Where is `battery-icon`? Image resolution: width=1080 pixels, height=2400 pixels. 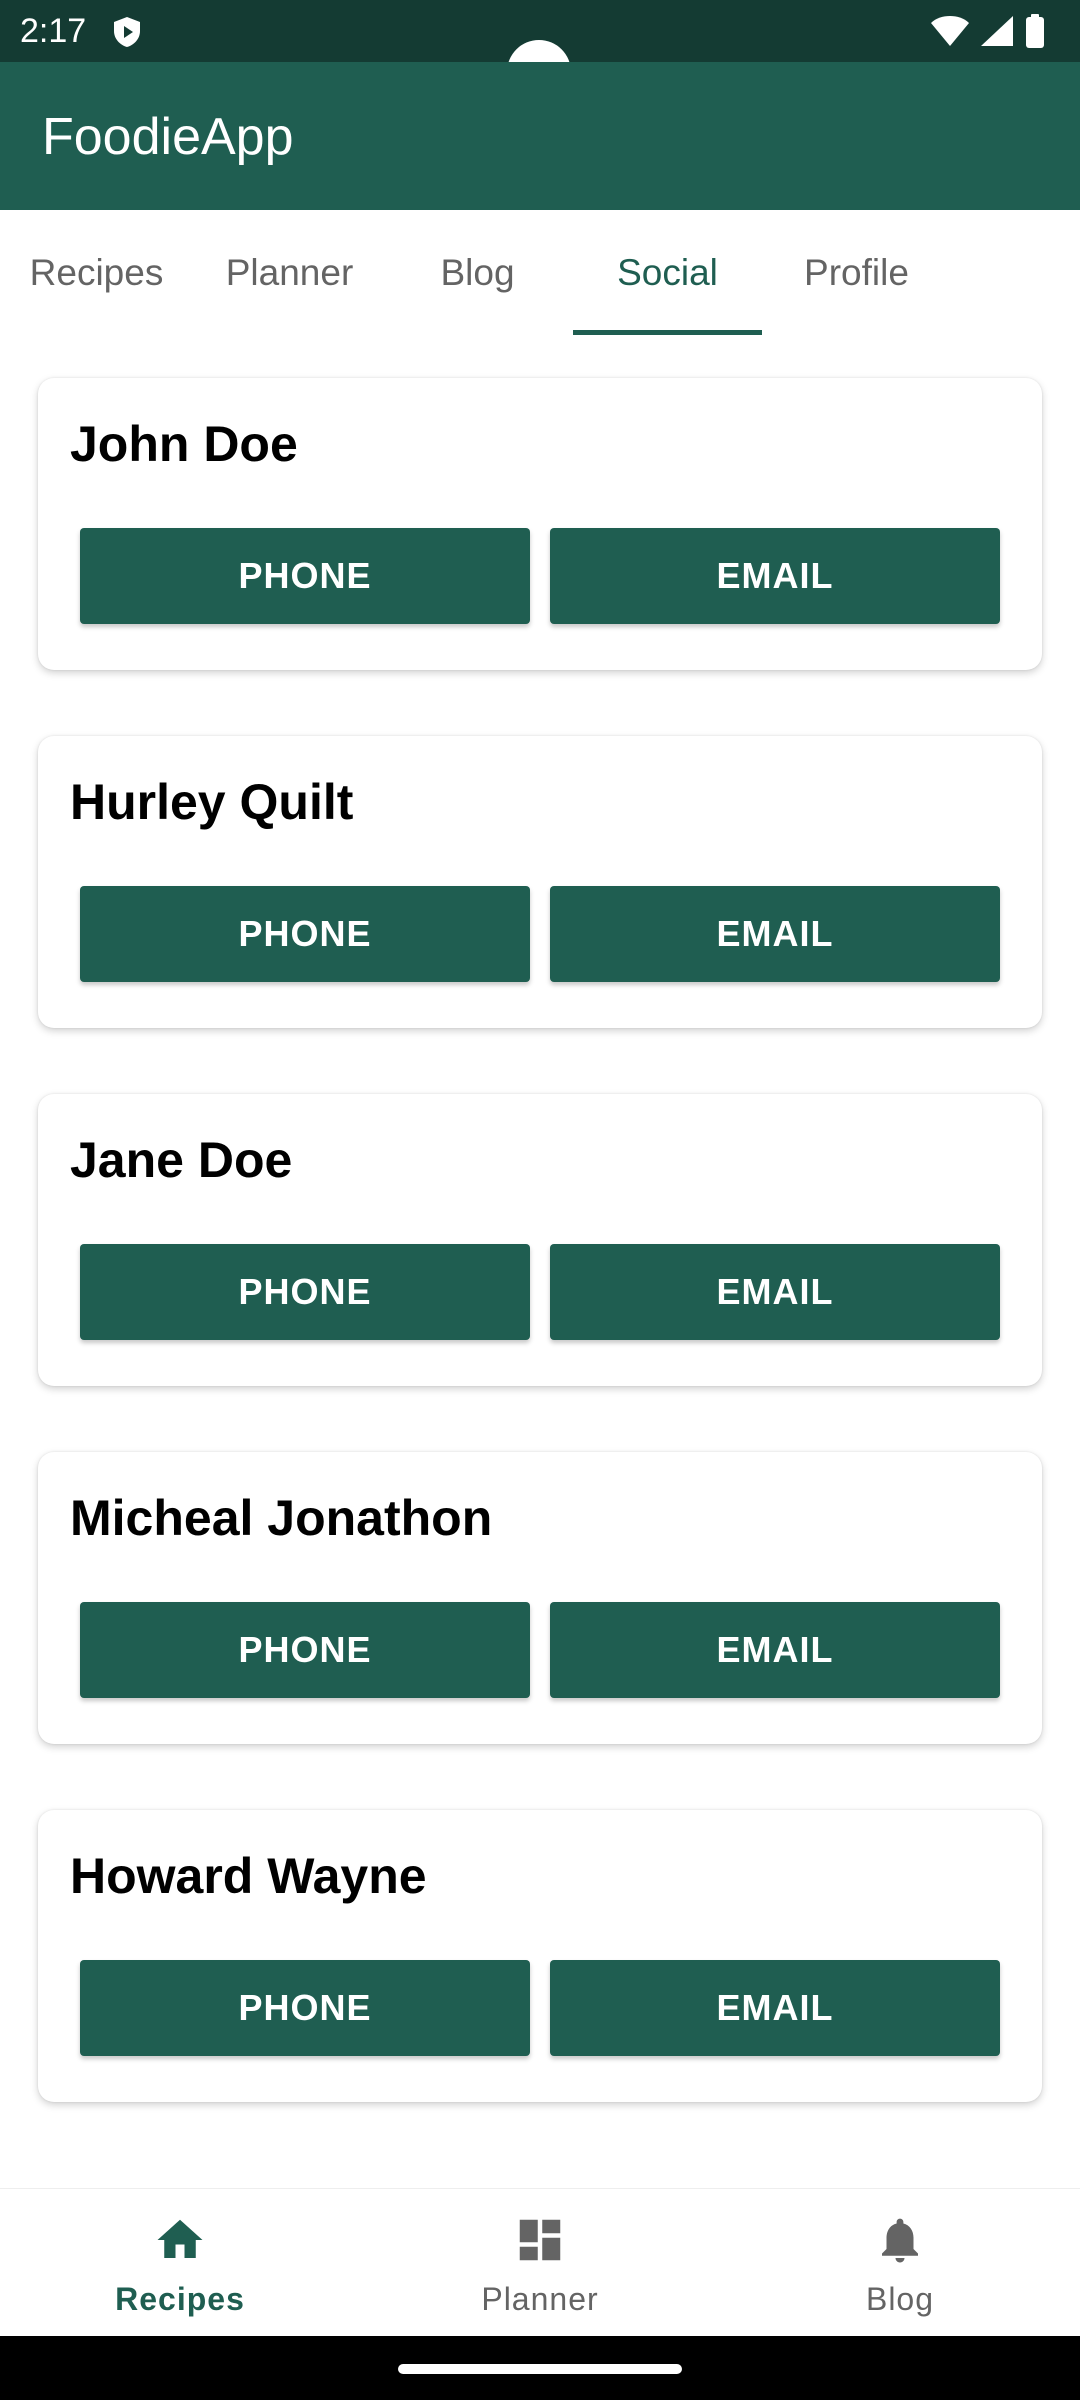 battery-icon is located at coordinates (1035, 31).